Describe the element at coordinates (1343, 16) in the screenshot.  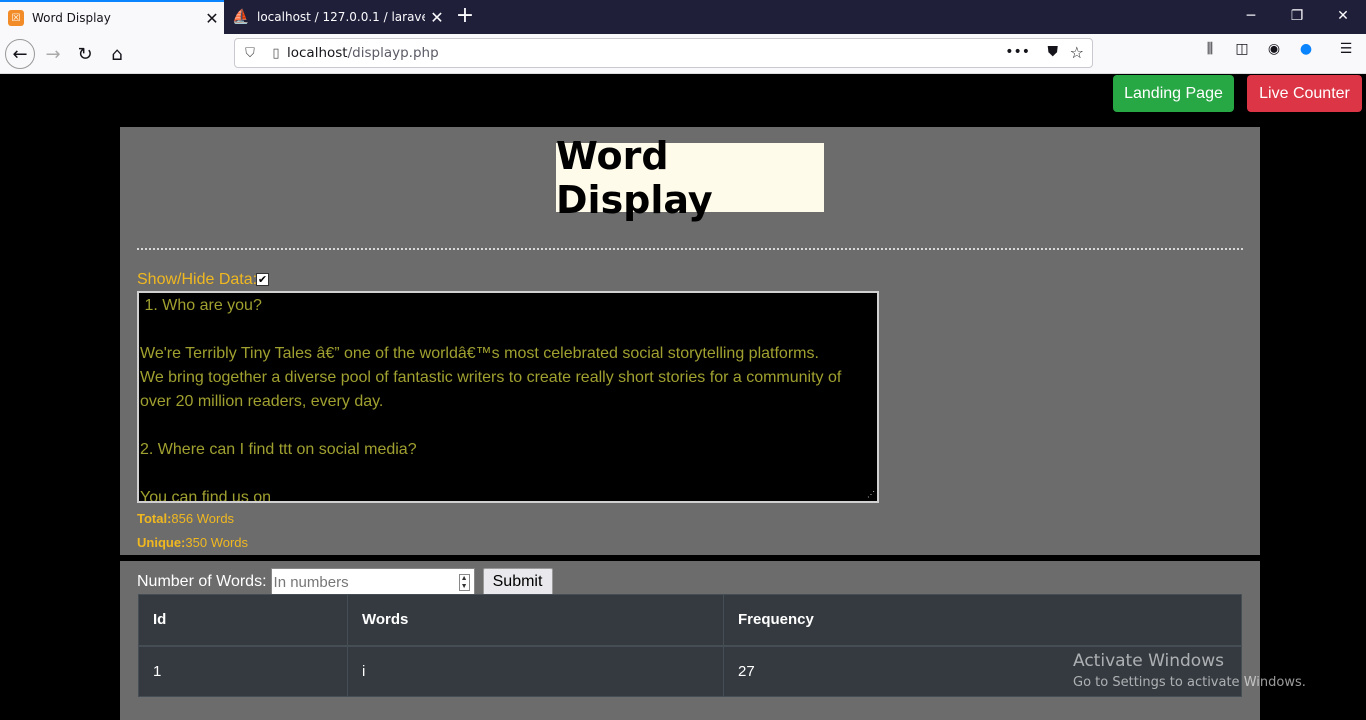
I see `close-window-icon: ✕` at that location.